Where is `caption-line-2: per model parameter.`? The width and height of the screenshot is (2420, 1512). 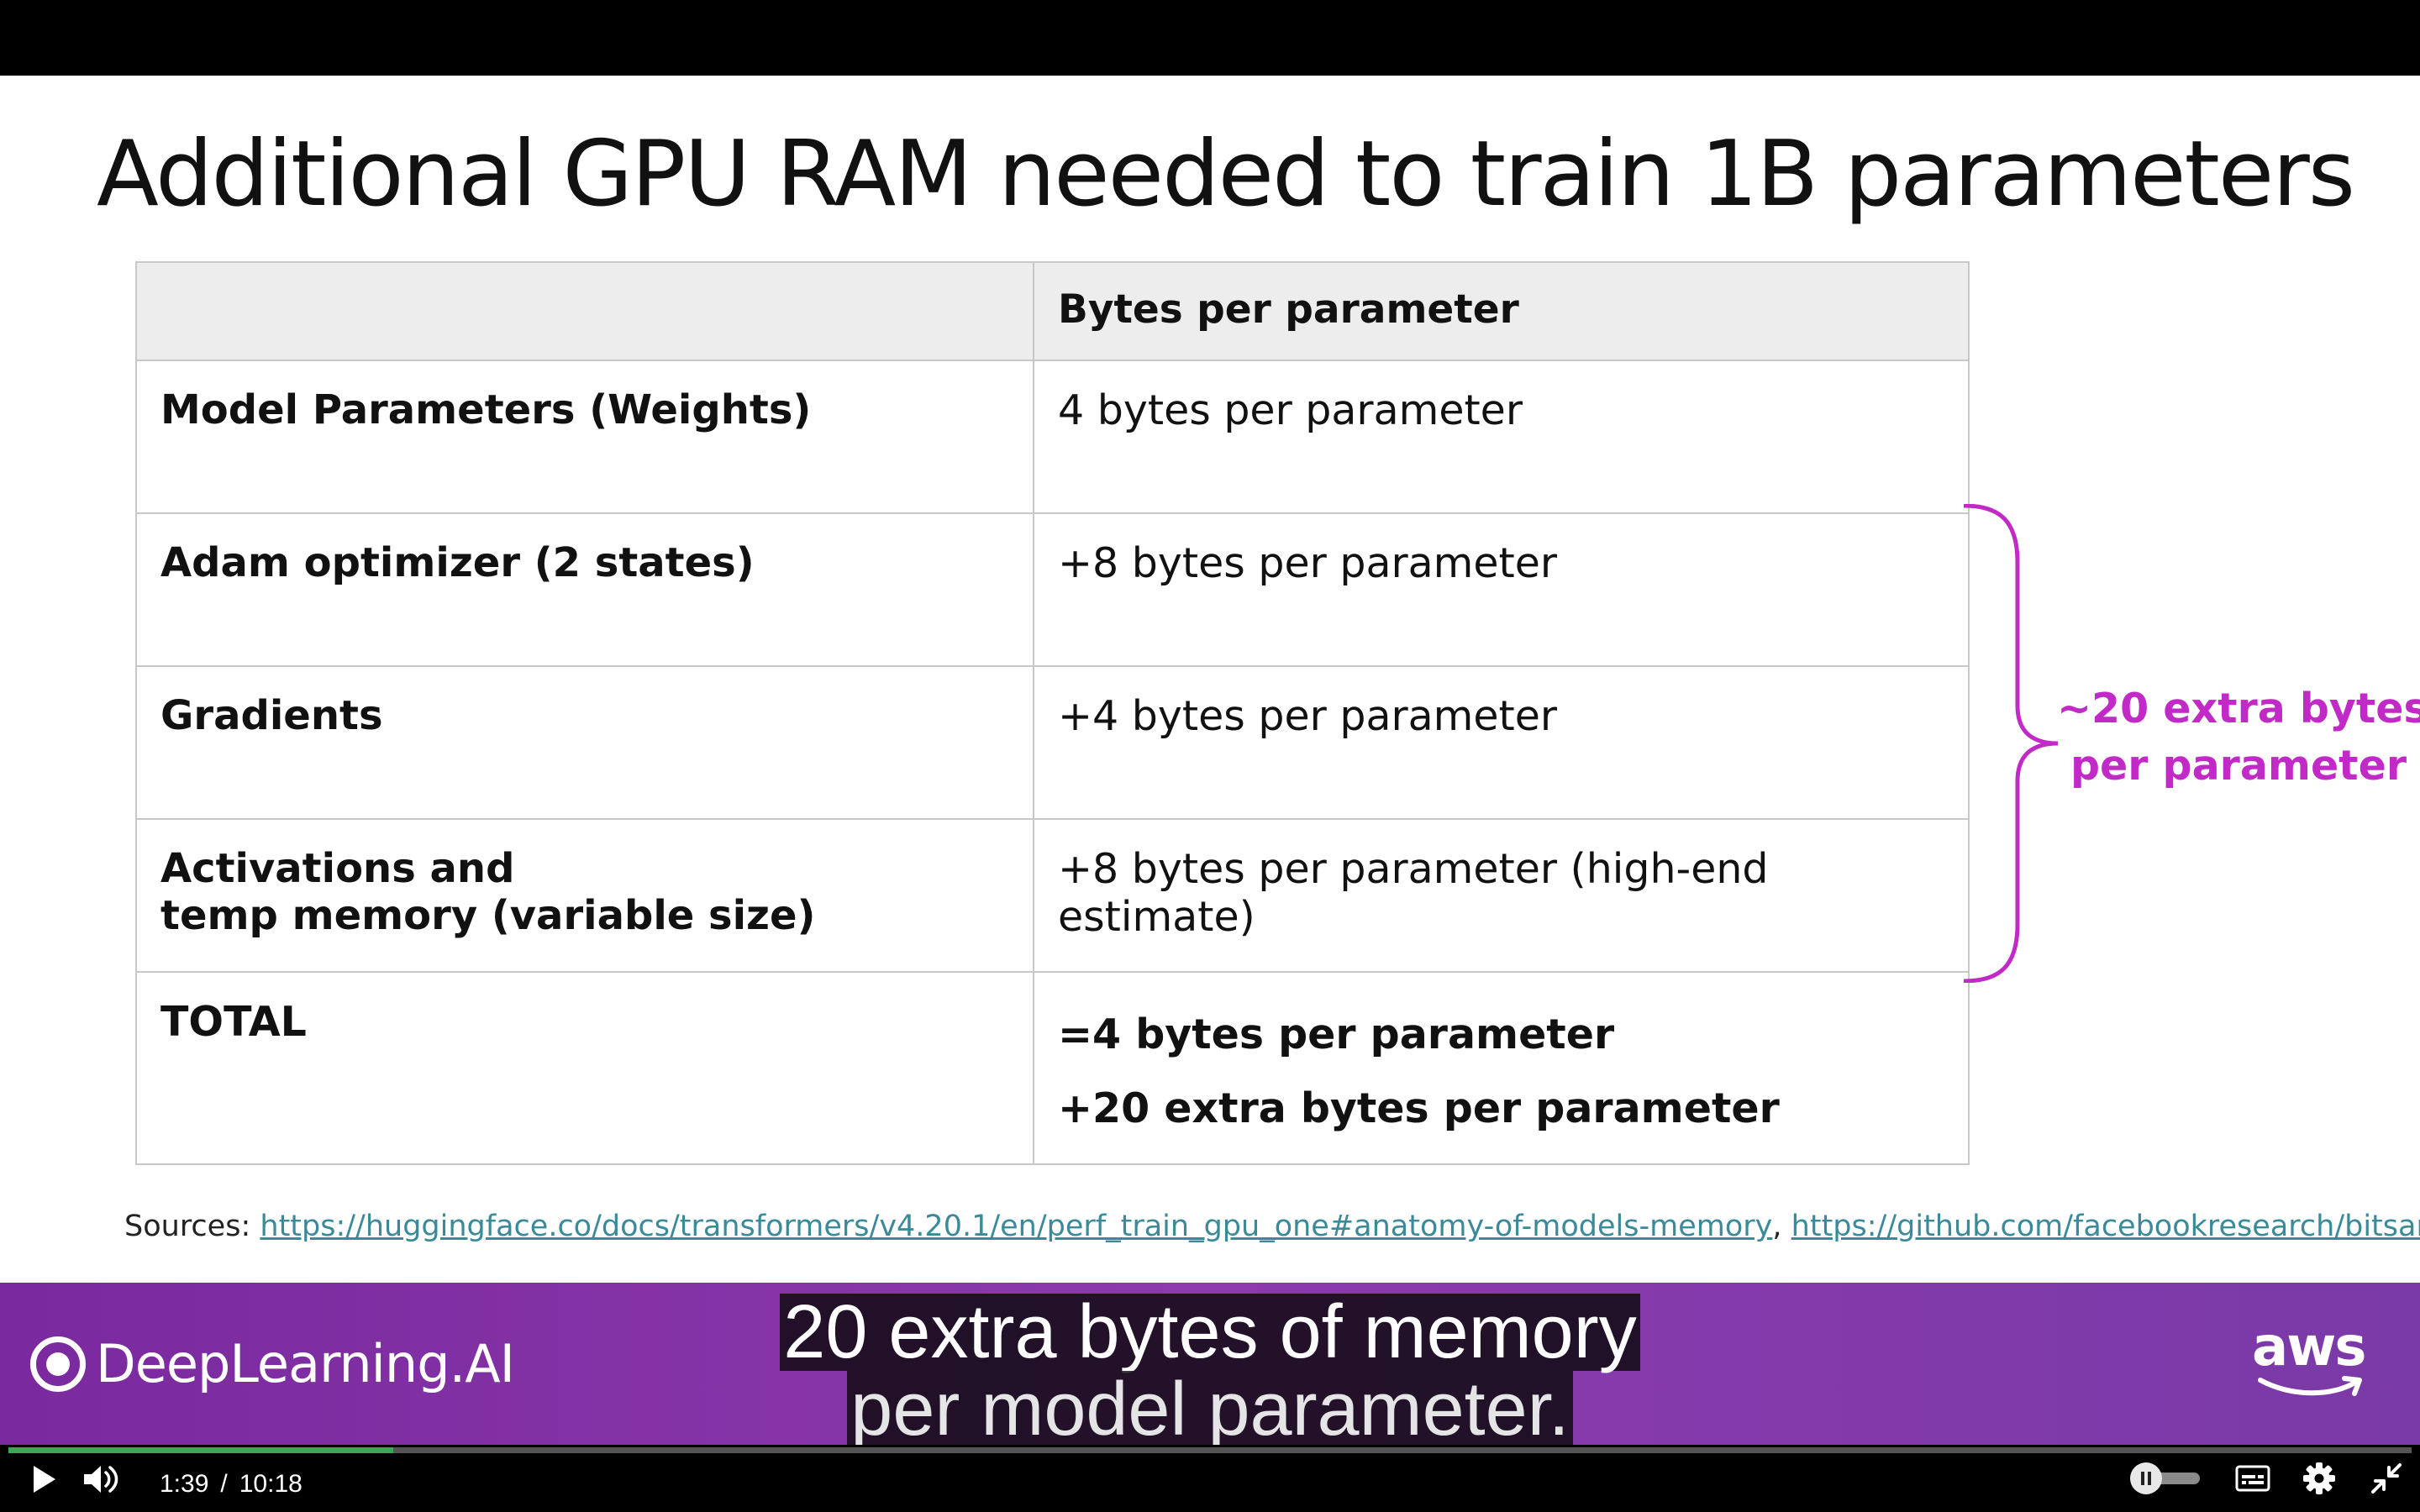
caption-line-2: per model parameter. is located at coordinates (1210, 1409).